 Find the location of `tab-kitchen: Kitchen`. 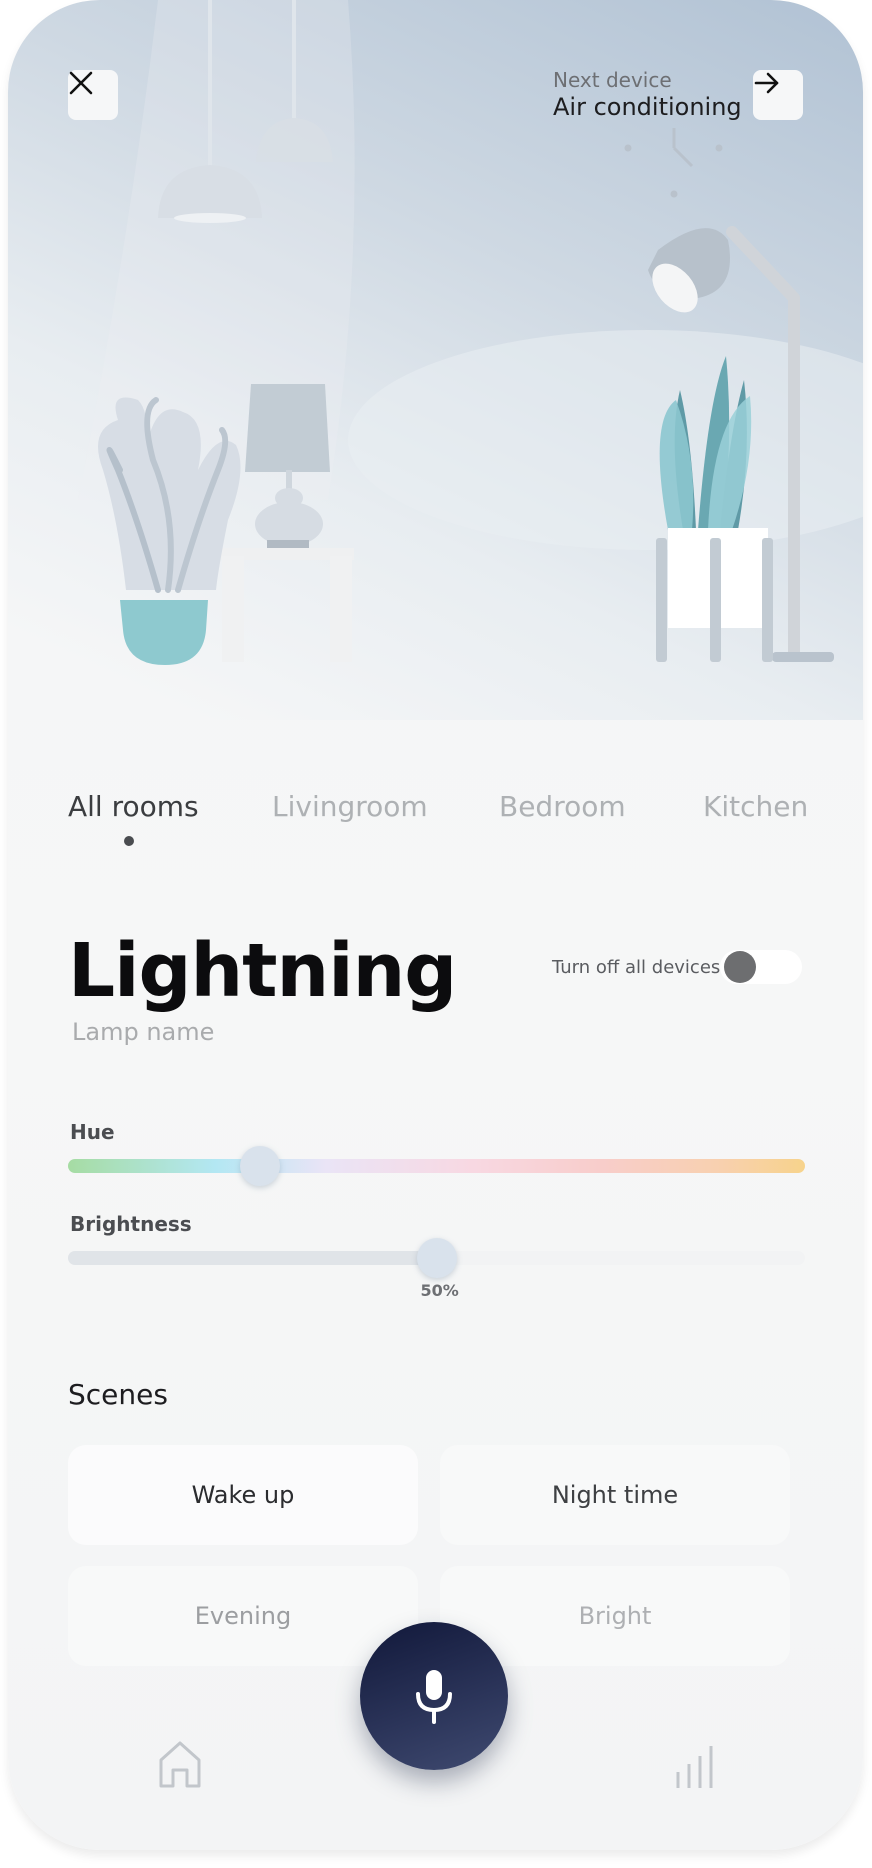

tab-kitchen: Kitchen is located at coordinates (755, 806).